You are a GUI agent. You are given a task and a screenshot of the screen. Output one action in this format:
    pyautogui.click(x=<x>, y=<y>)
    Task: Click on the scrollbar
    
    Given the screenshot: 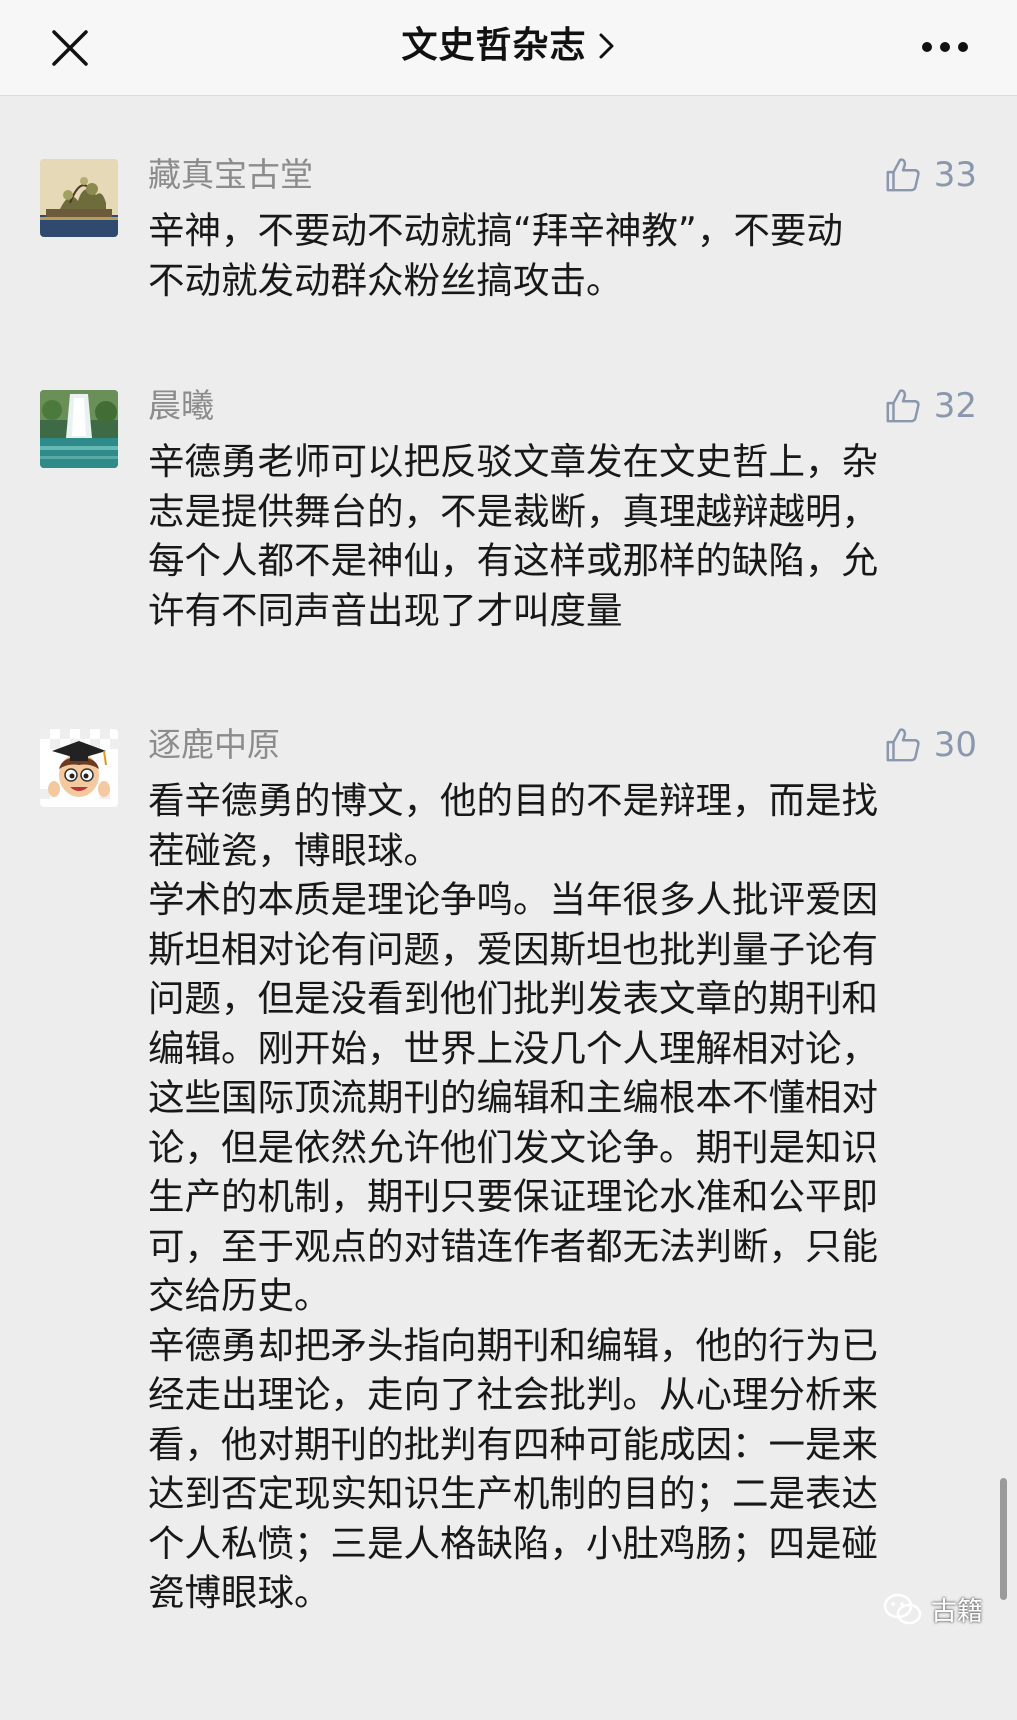 What is the action you would take?
    pyautogui.click(x=1003, y=1539)
    